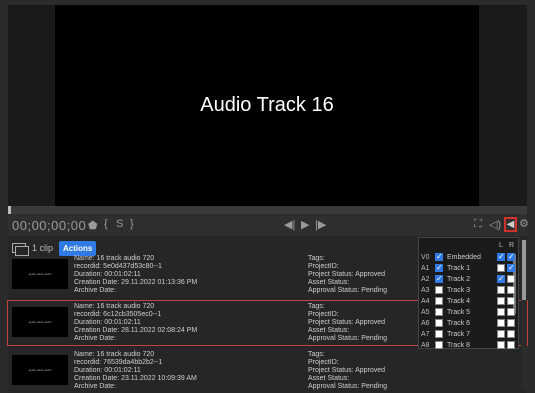 Image resolution: width=535 pixels, height=393 pixels. Describe the element at coordinates (267, 210) in the screenshot. I see `timeline-scrubber` at that location.